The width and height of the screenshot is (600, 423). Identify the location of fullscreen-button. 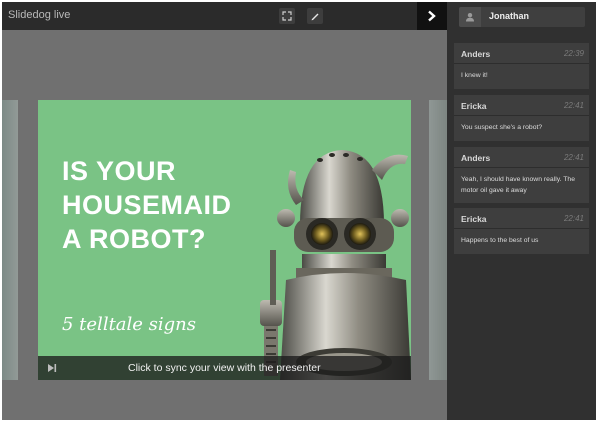
(287, 16).